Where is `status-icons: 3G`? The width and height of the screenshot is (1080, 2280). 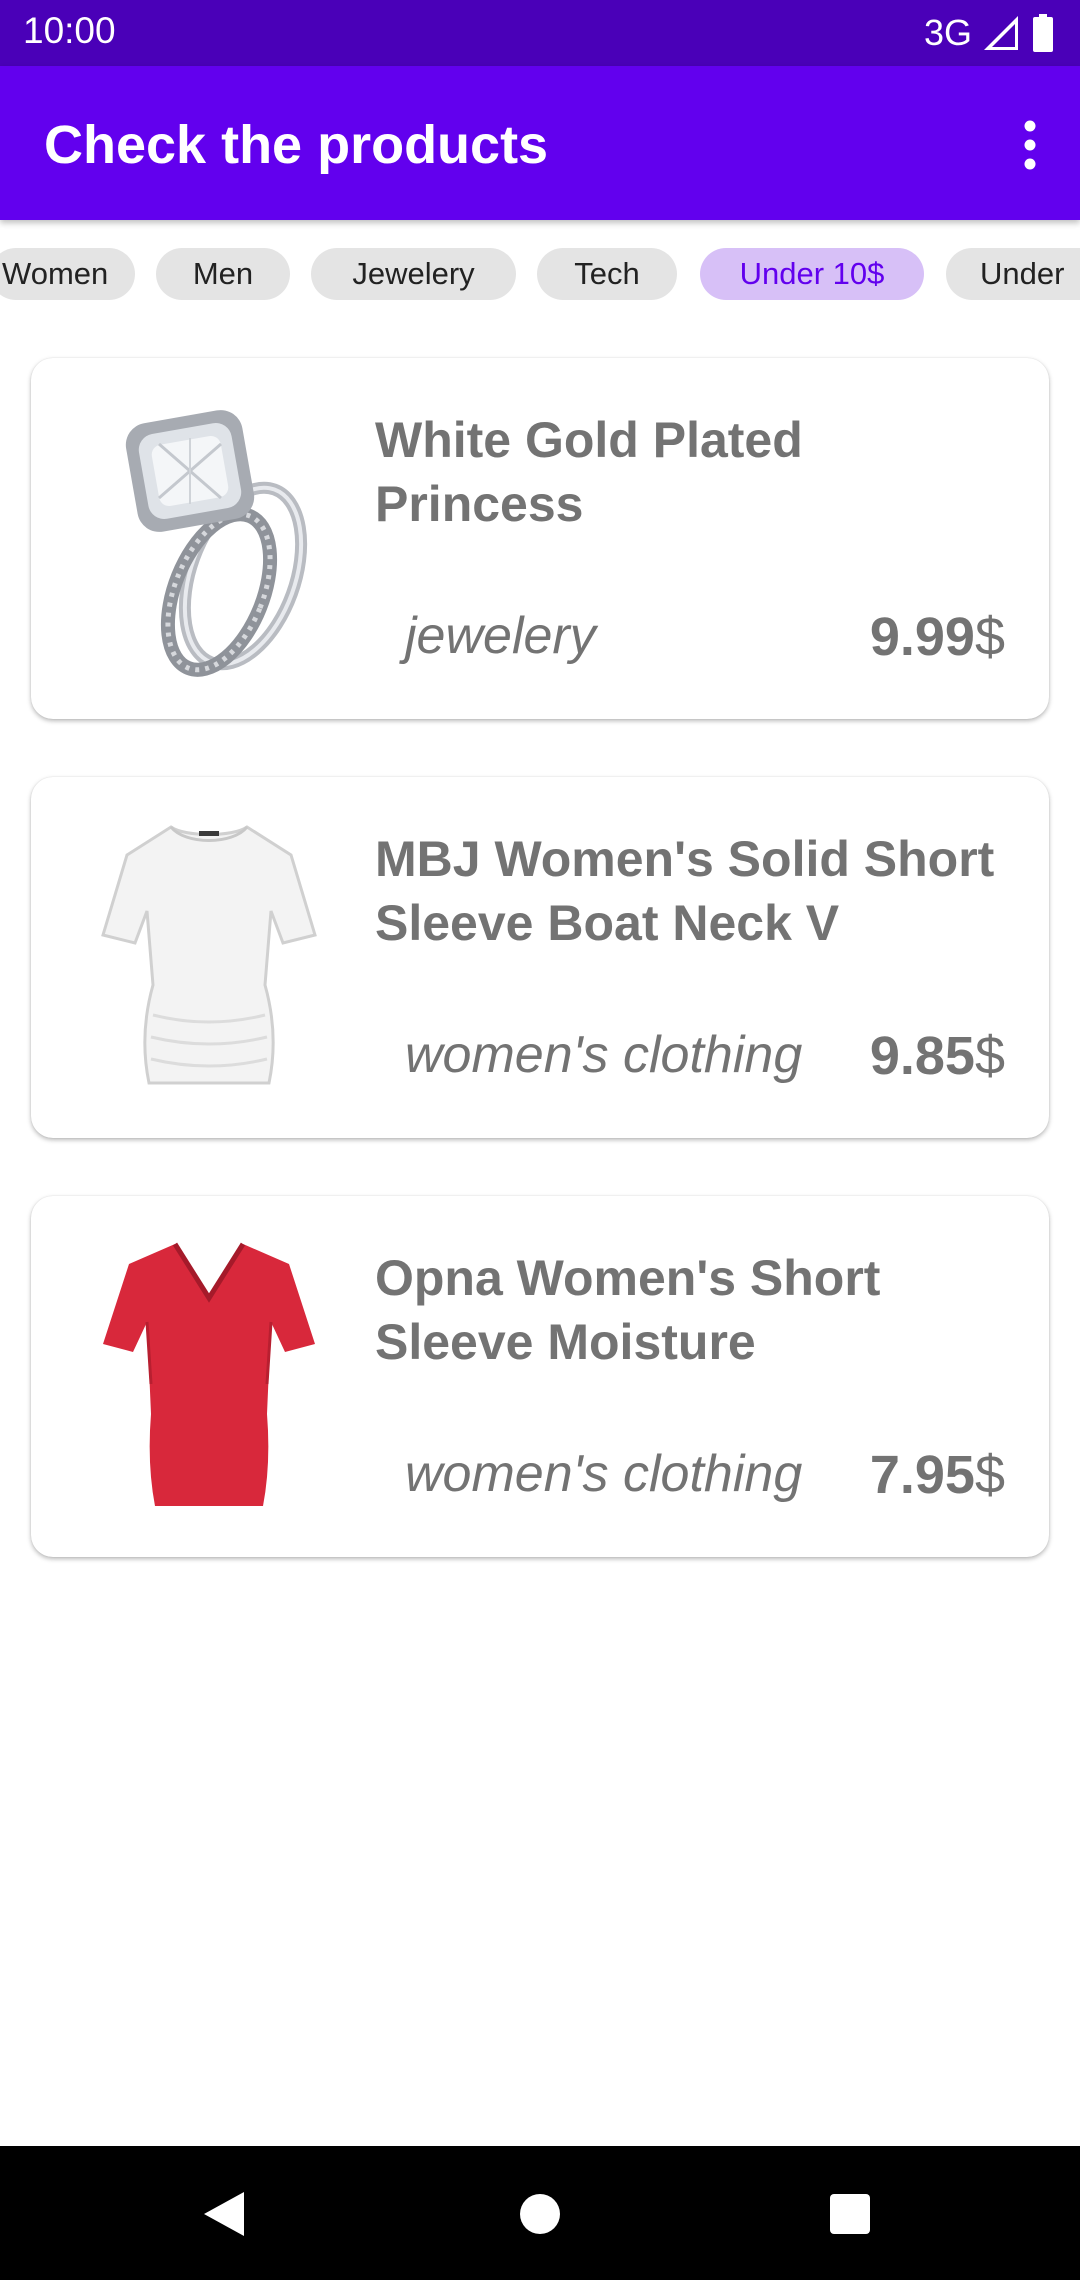
status-icons: 3G is located at coordinates (989, 33).